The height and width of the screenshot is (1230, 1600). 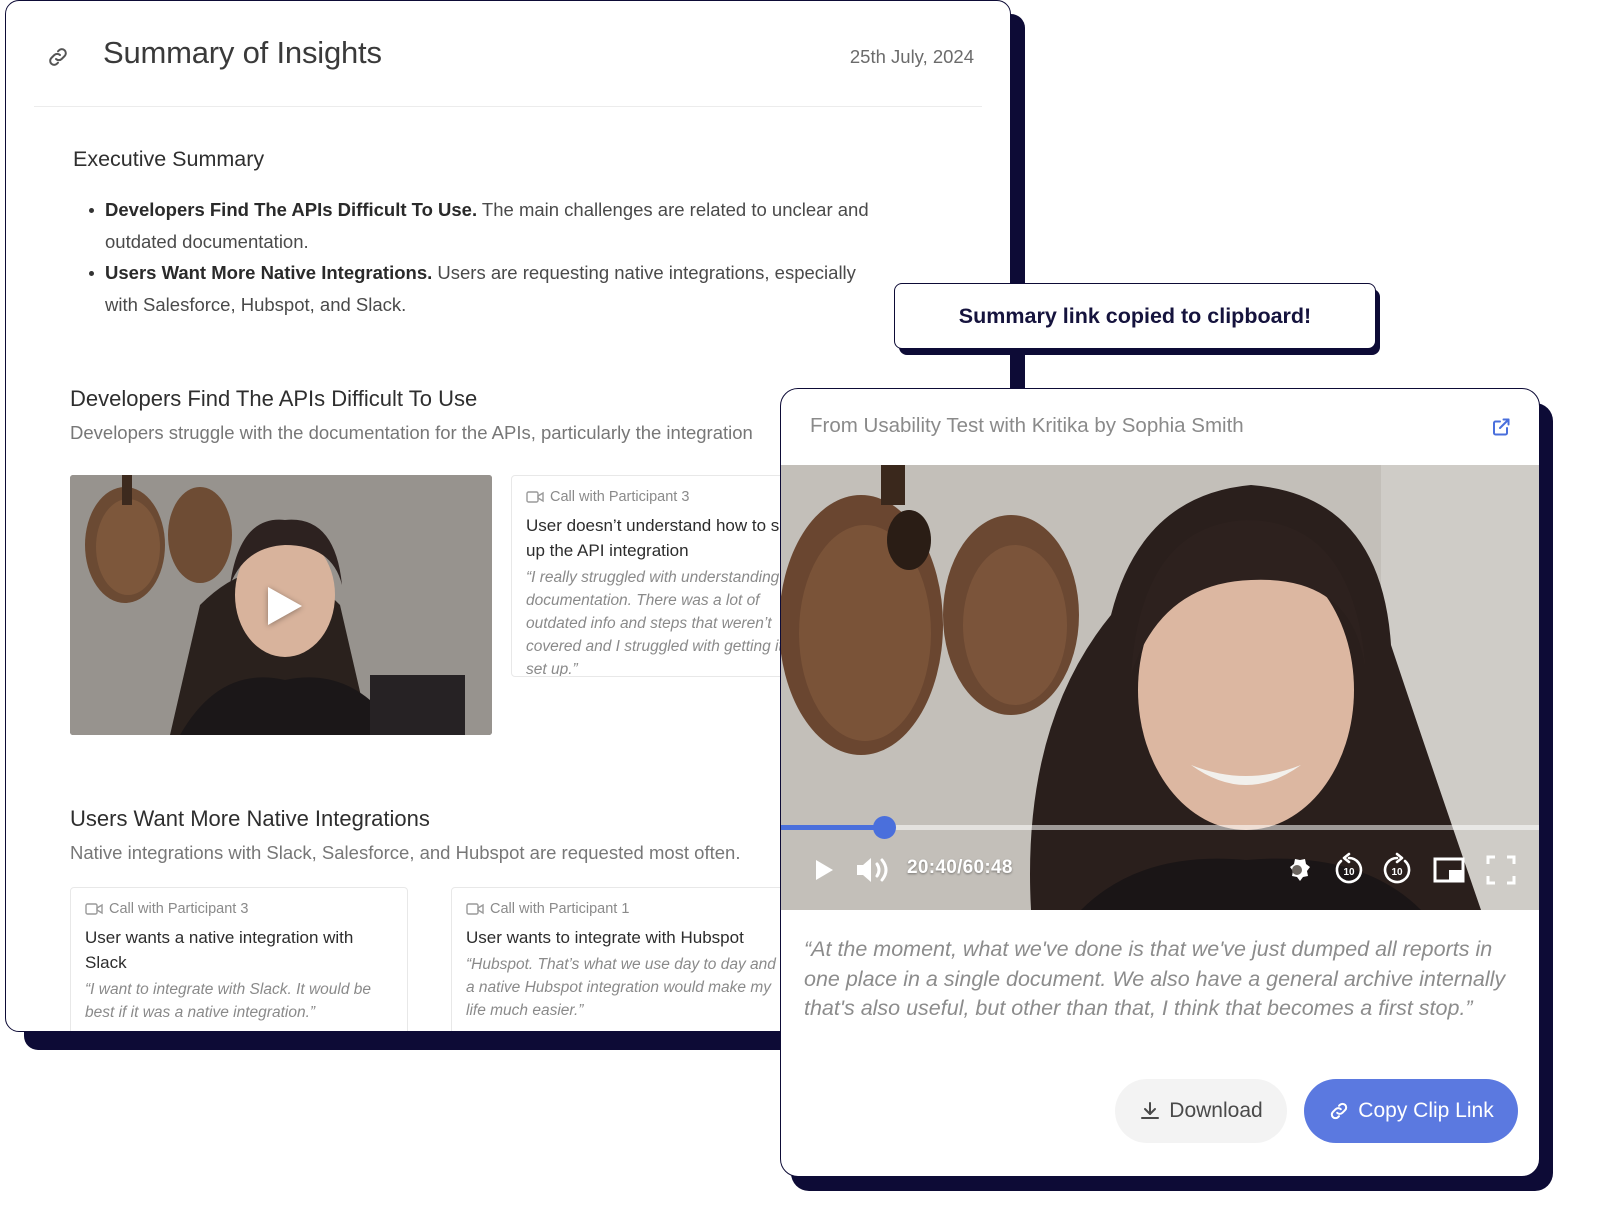 I want to click on toast-connector, so click(x=1016, y=370).